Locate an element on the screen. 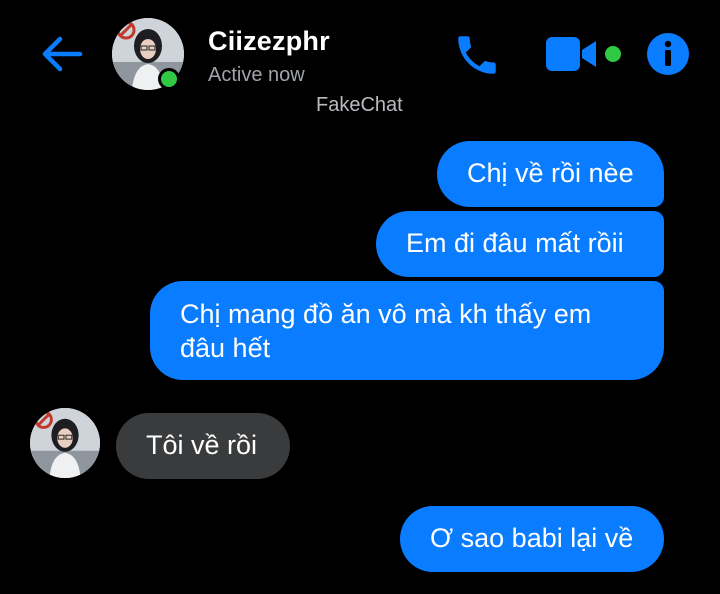  back-button is located at coordinates (62, 54).